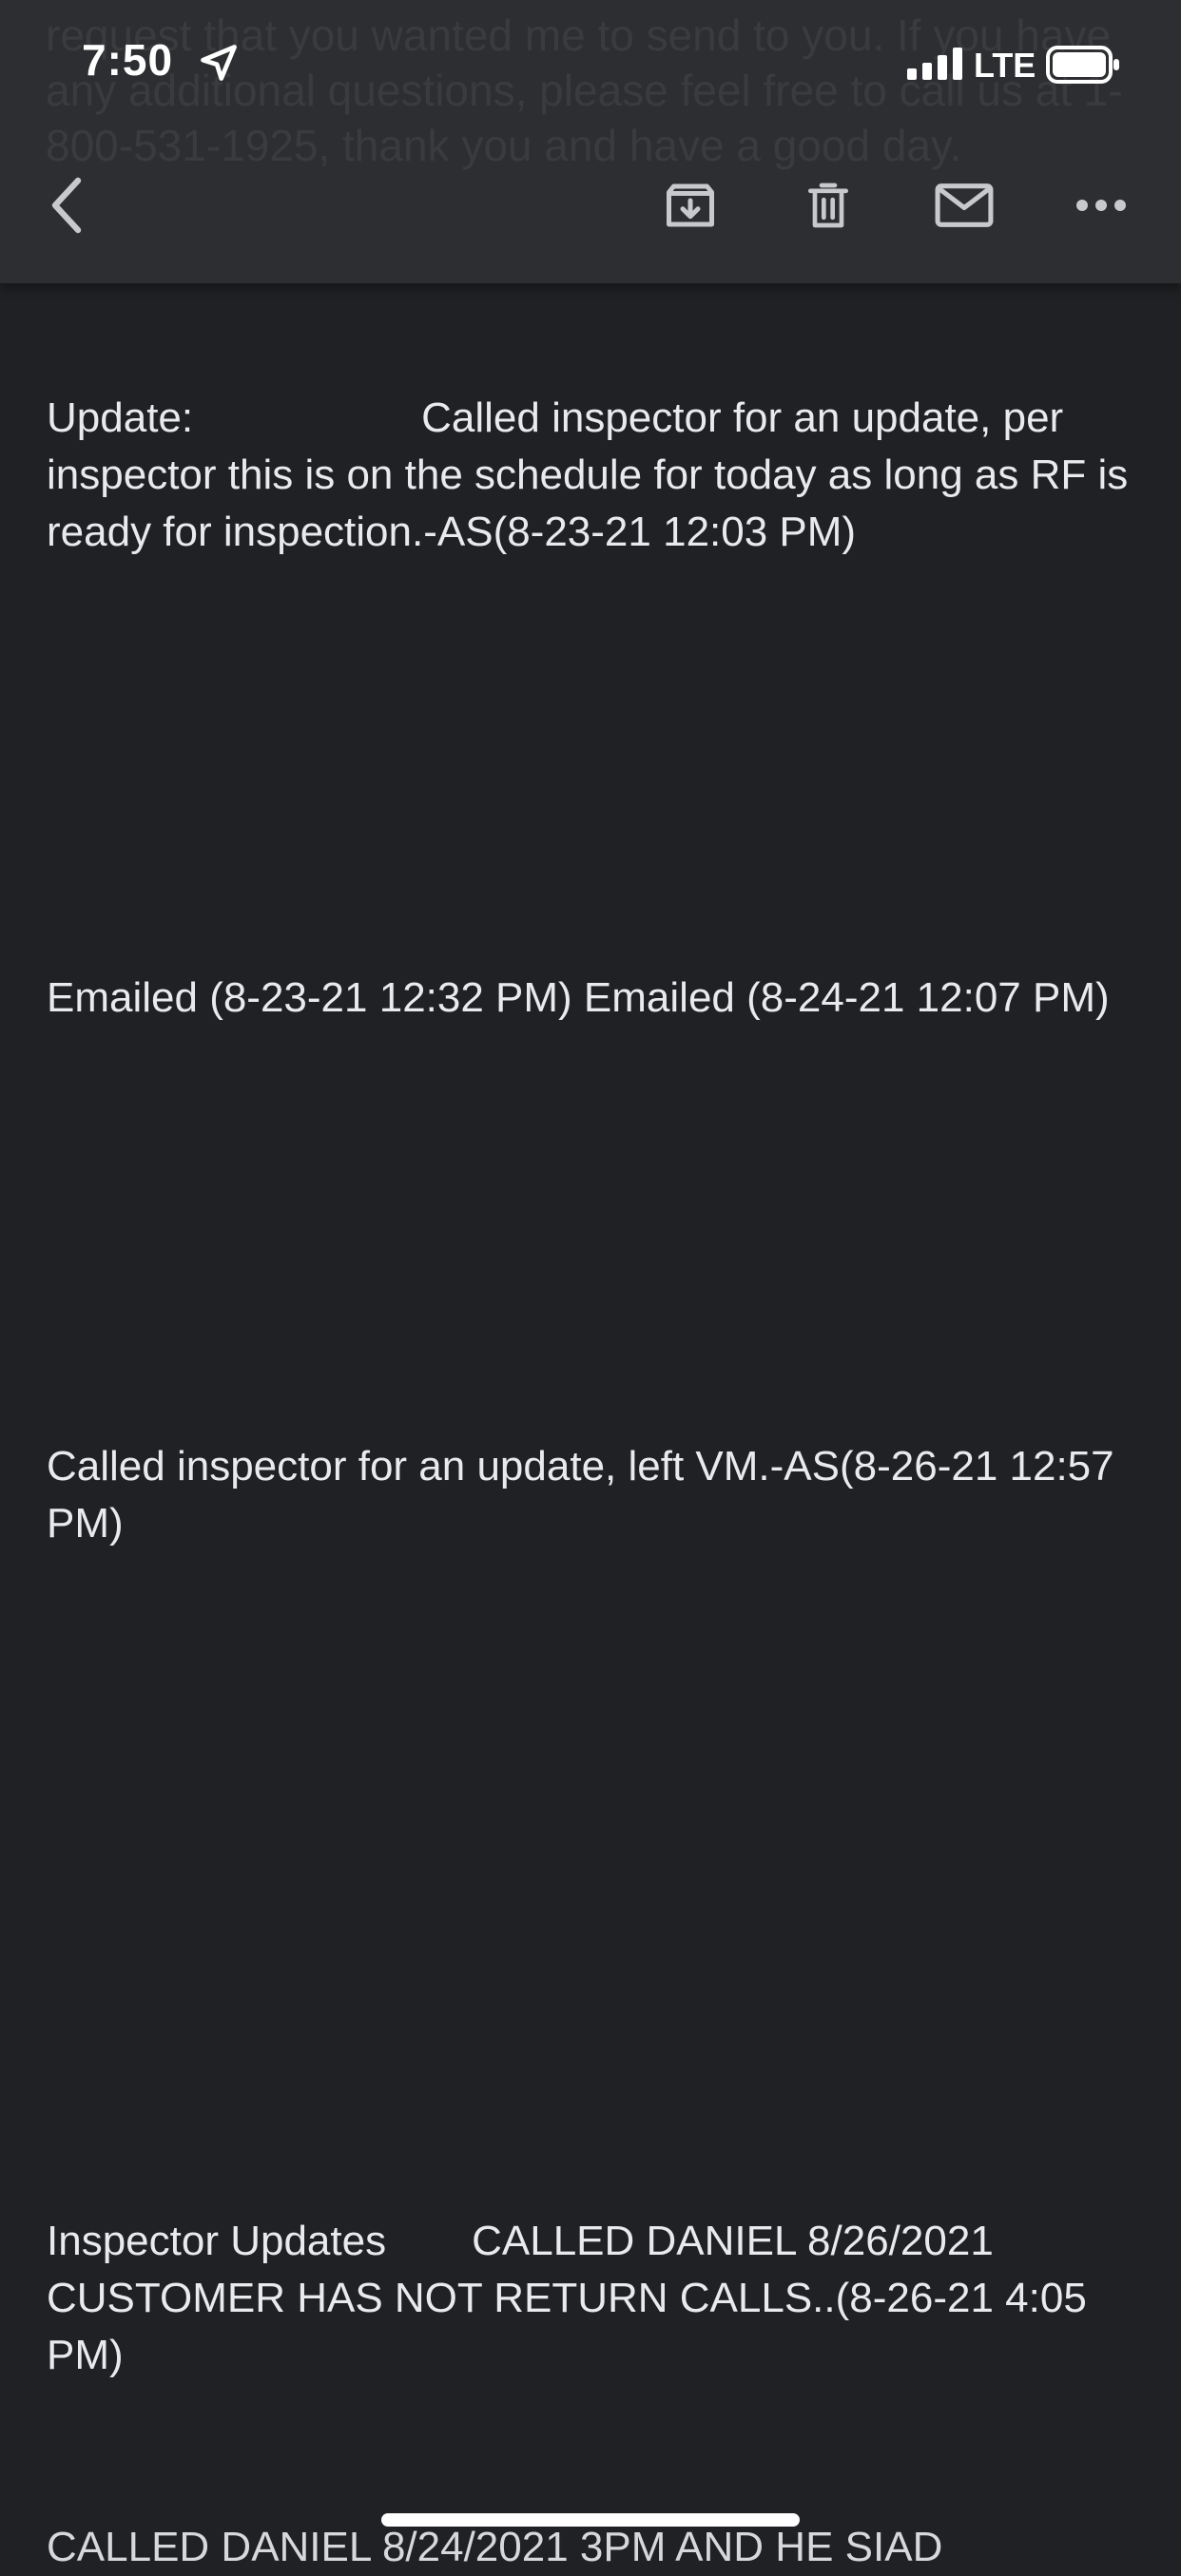  I want to click on signal-icon, so click(934, 64).